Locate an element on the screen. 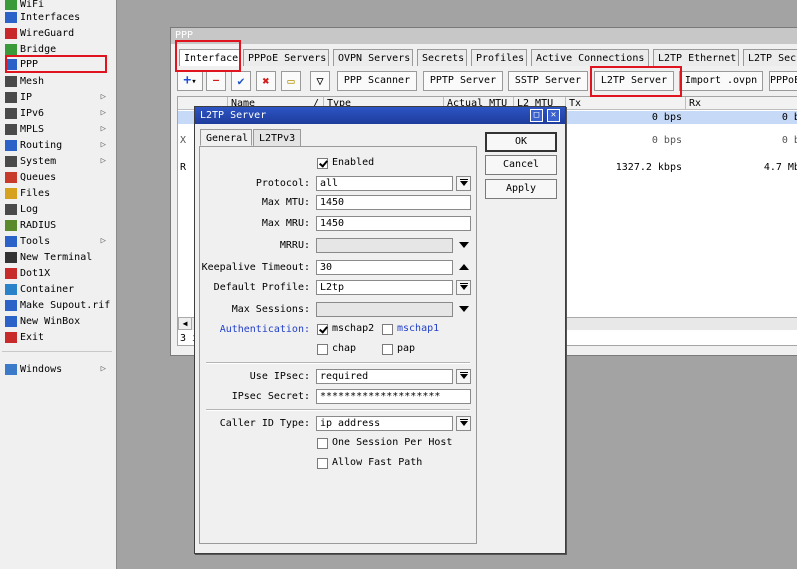  keepalive-timeout-input: 30 is located at coordinates (384, 267).